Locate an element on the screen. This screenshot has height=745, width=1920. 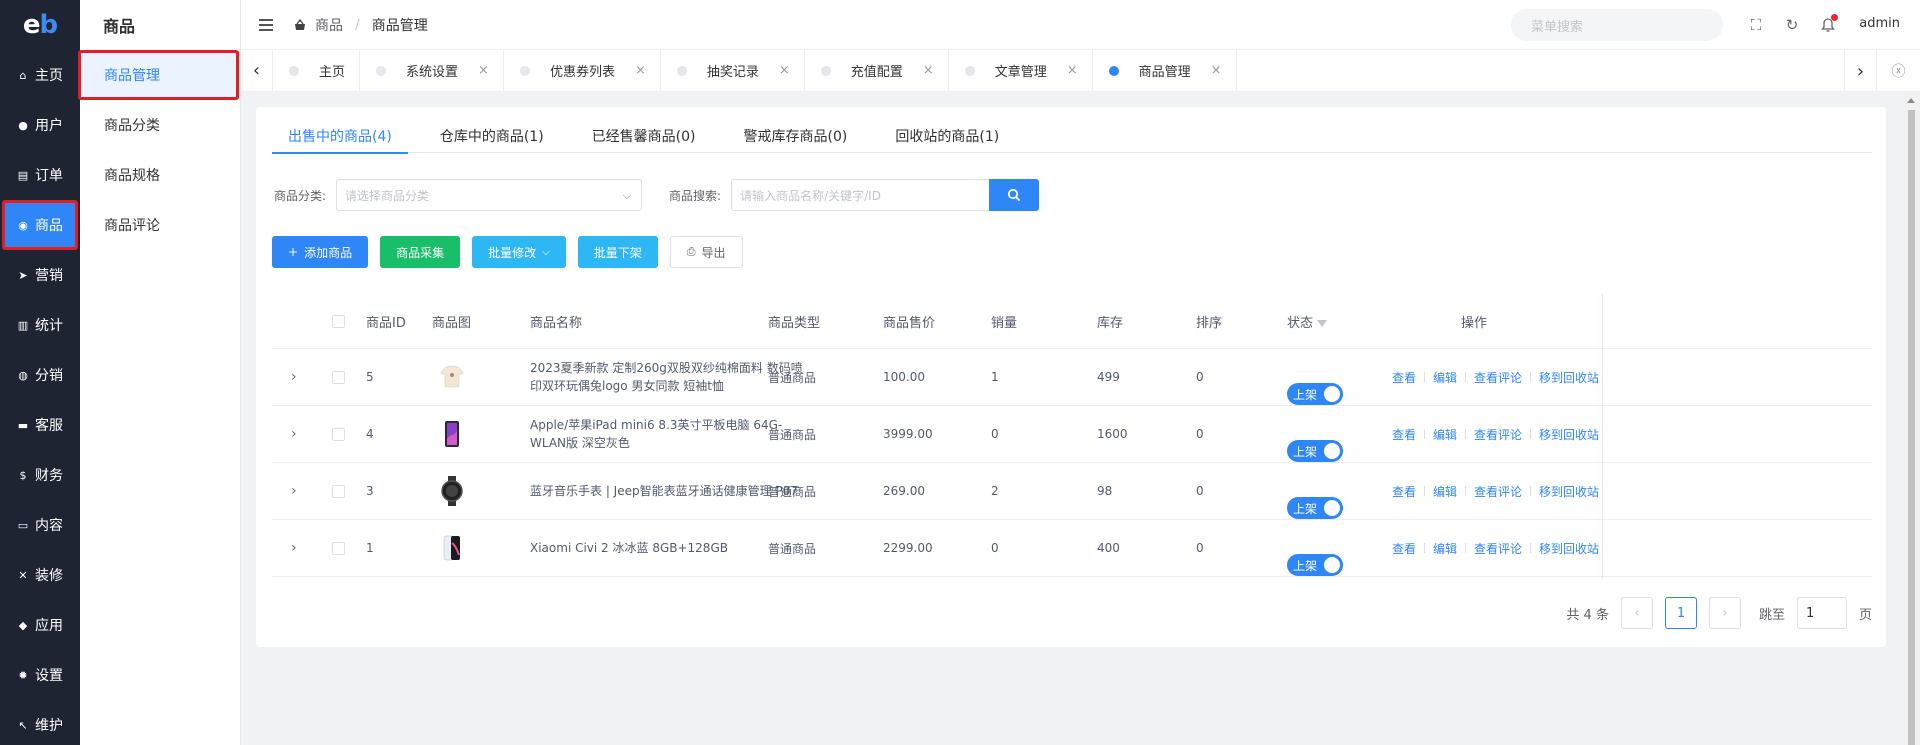
menu-toggle-icon is located at coordinates (266, 24).